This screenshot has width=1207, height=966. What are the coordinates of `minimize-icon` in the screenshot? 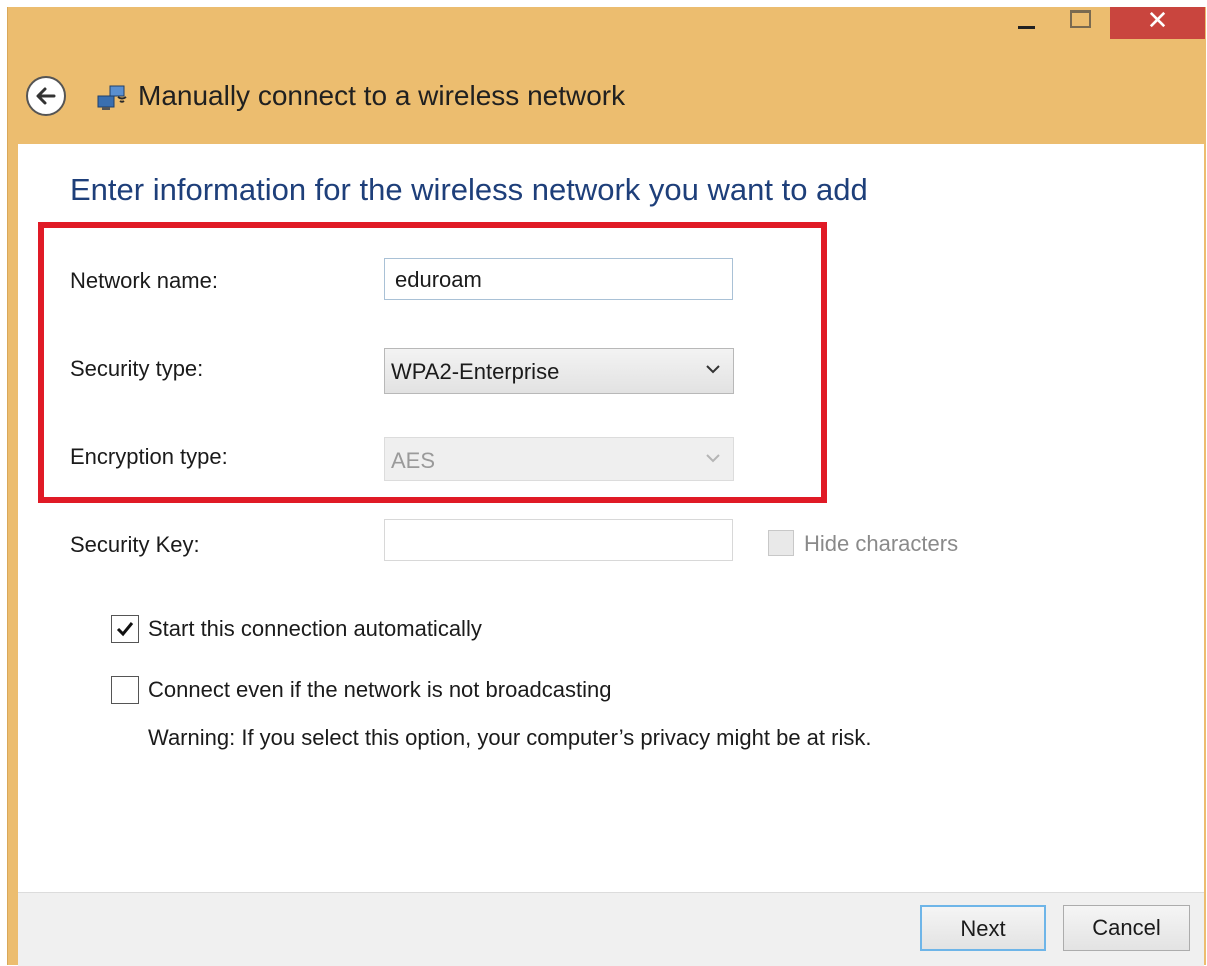 It's located at (1033, 23).